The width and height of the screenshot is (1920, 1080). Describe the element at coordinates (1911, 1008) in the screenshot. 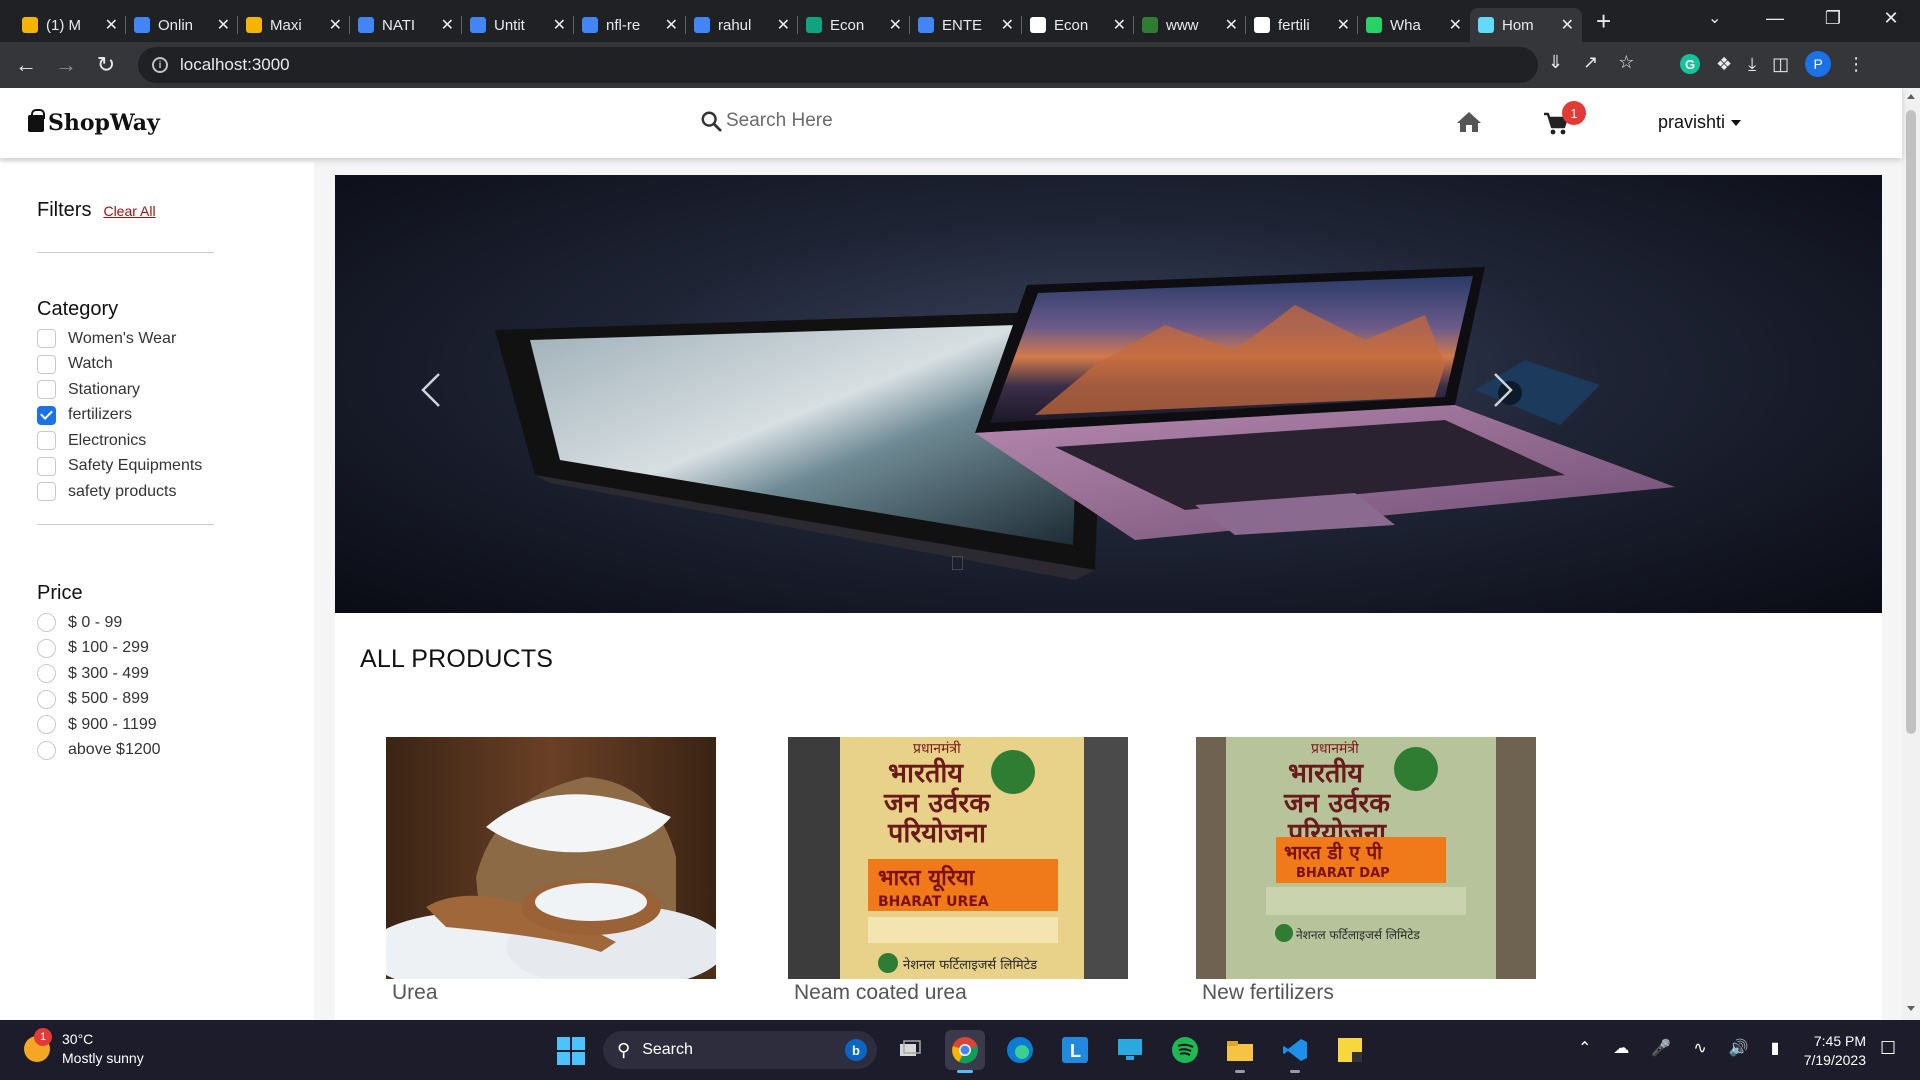

I see `scroll-down-icon` at that location.